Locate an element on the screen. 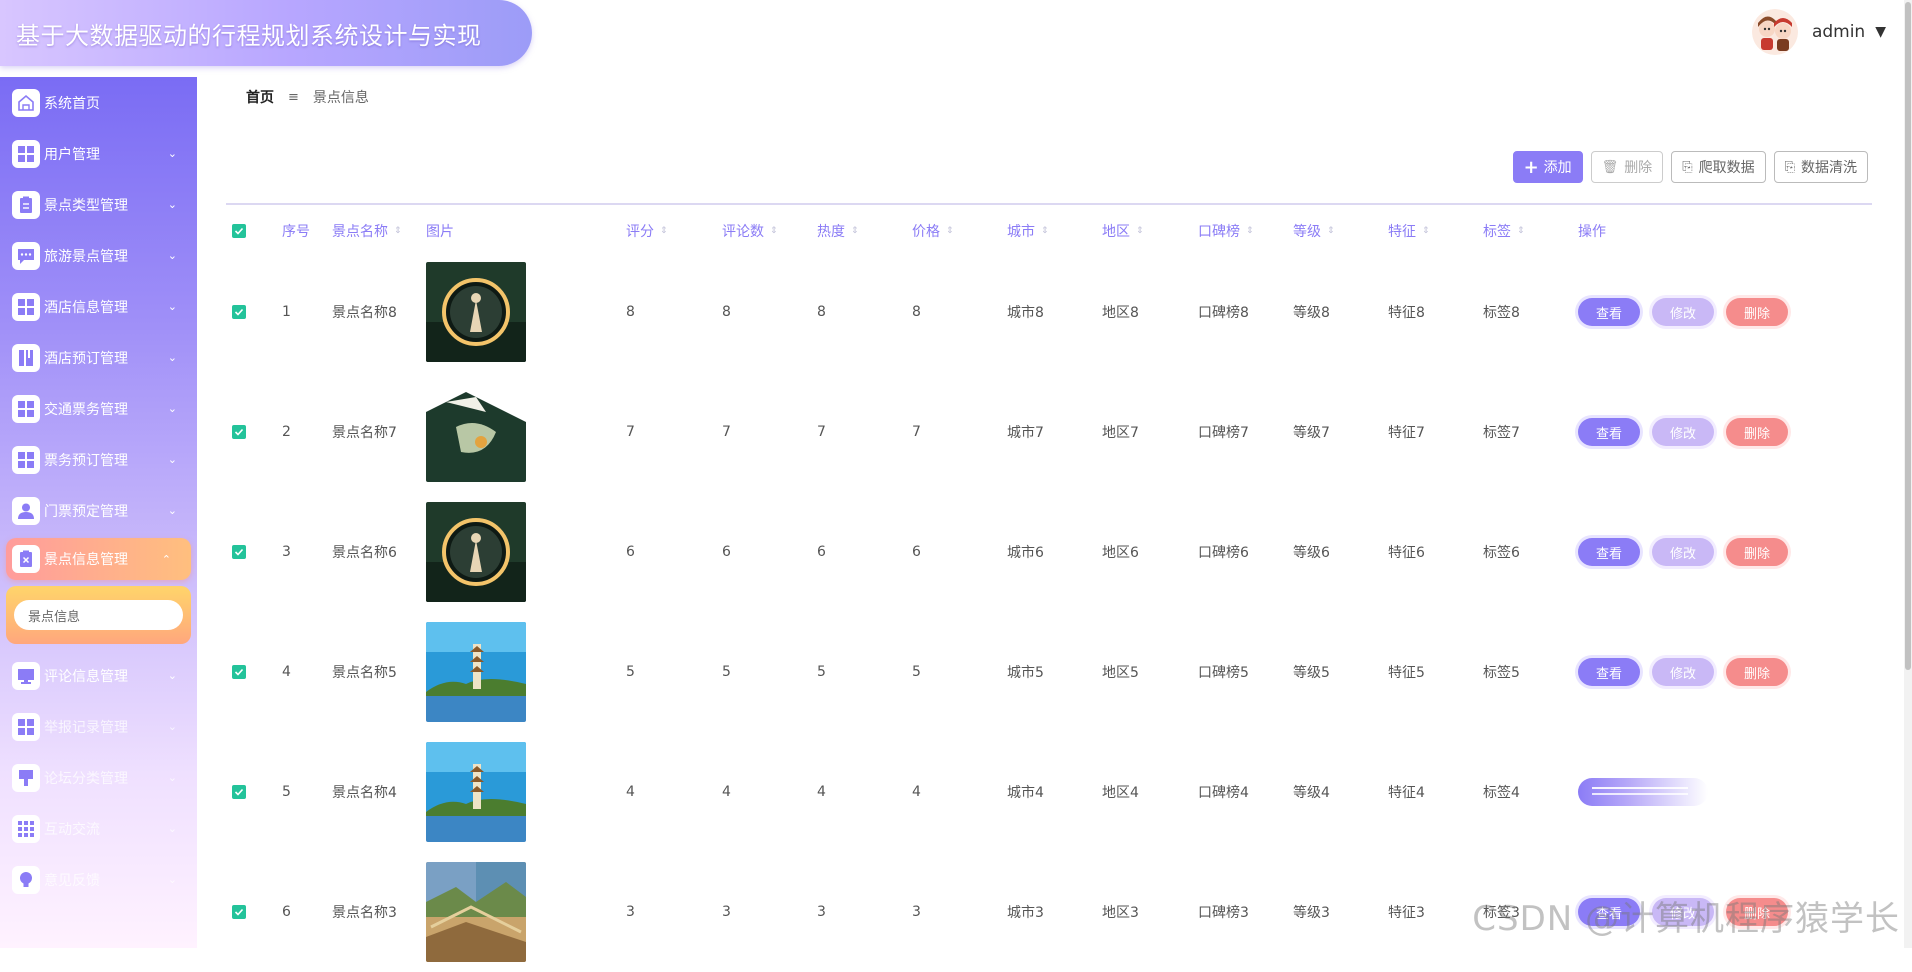  sidebar-item-forum-categories: 论坛分类管理 ⌄ is located at coordinates (98, 777).